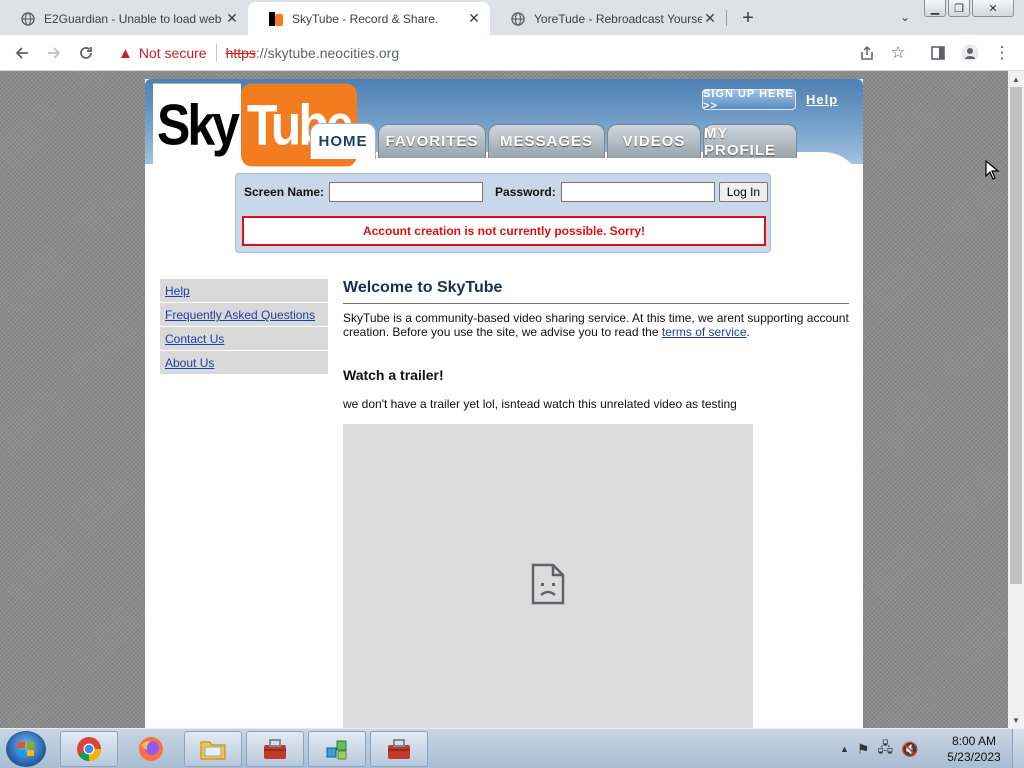 This screenshot has width=1024, height=768. I want to click on nav-tab-videos: VIDEOS, so click(654, 141).